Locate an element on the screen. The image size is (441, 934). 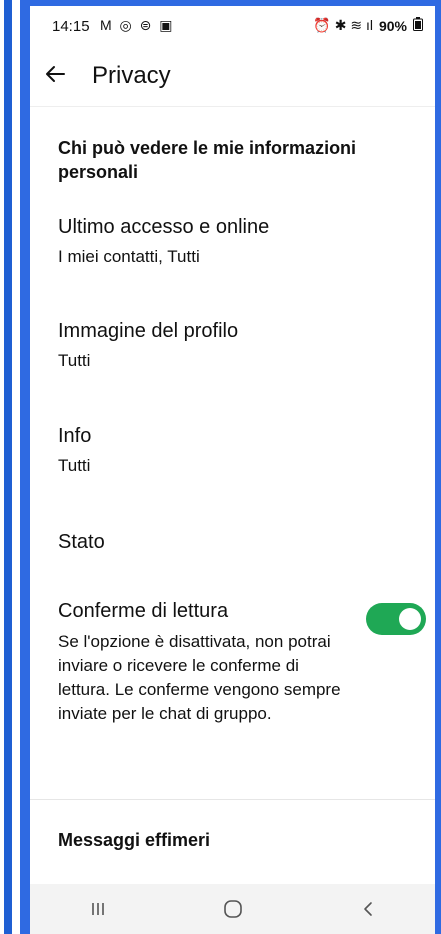
setting-title: Info is located at coordinates (75, 436).